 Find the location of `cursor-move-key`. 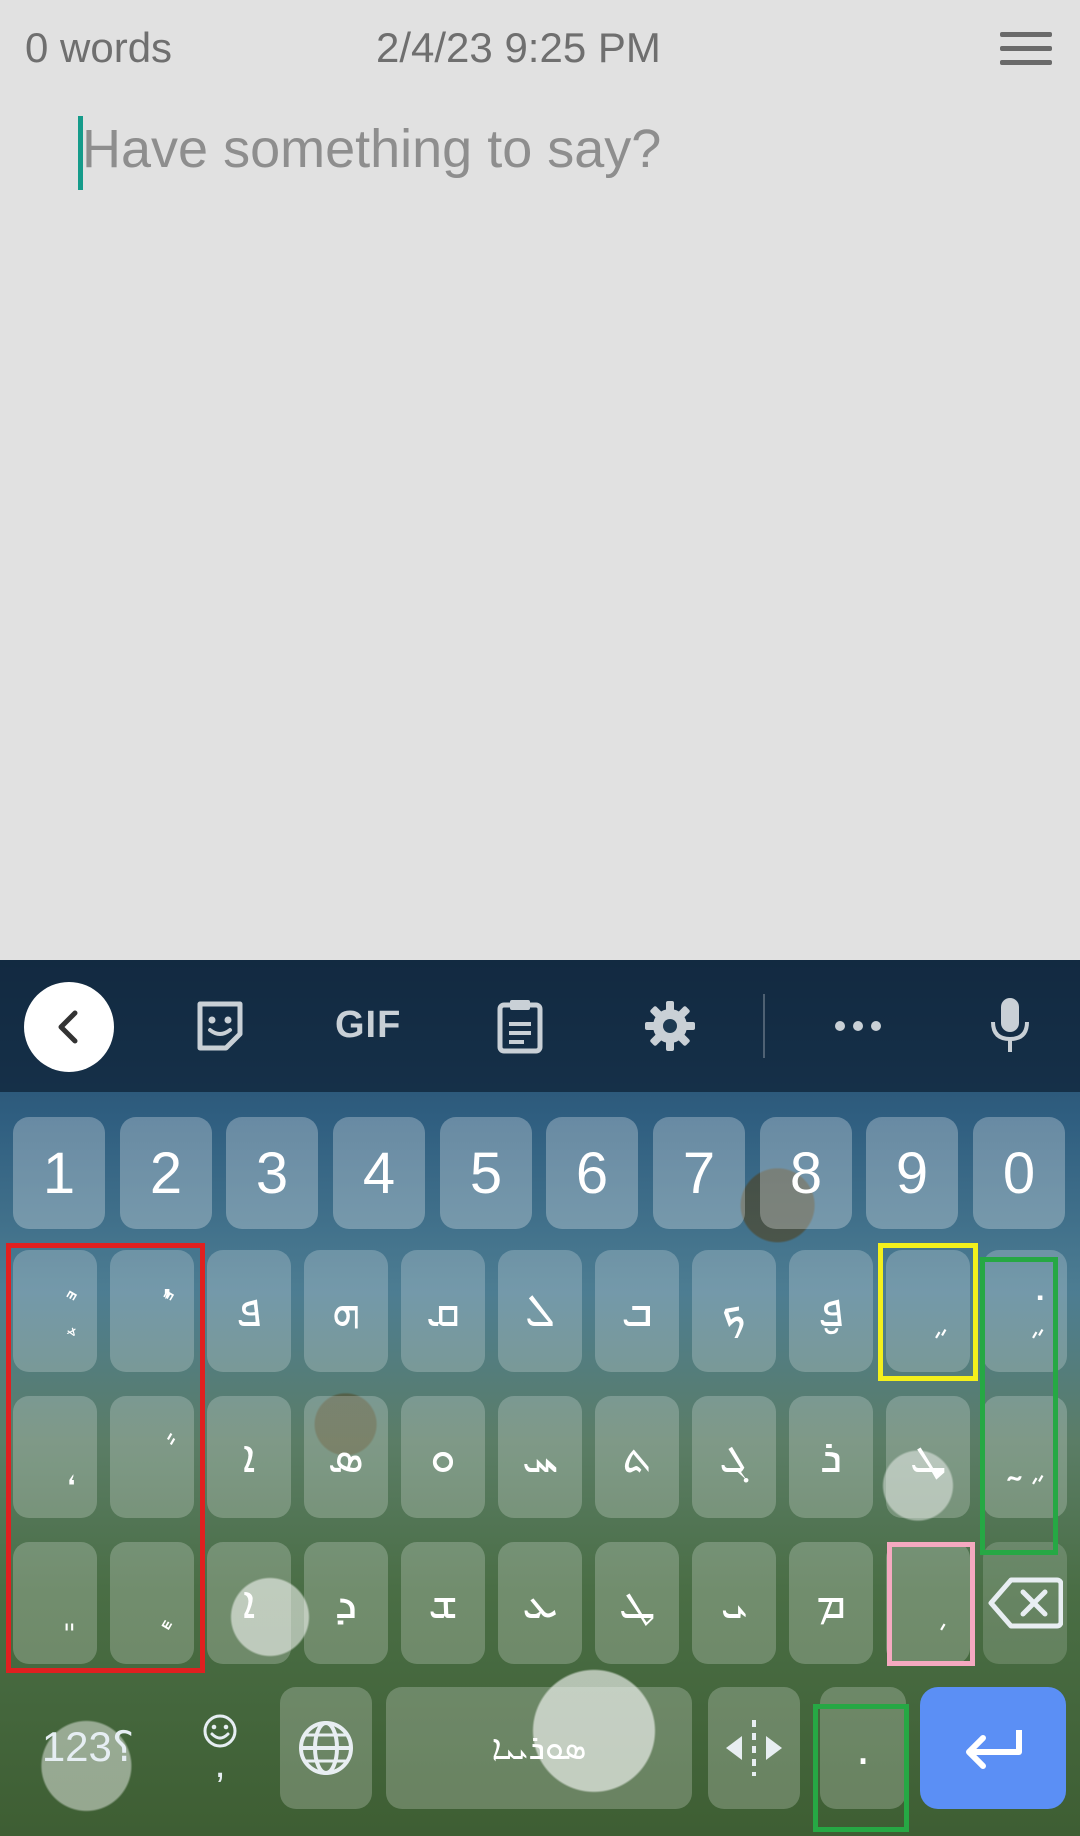

cursor-move-key is located at coordinates (754, 1748).